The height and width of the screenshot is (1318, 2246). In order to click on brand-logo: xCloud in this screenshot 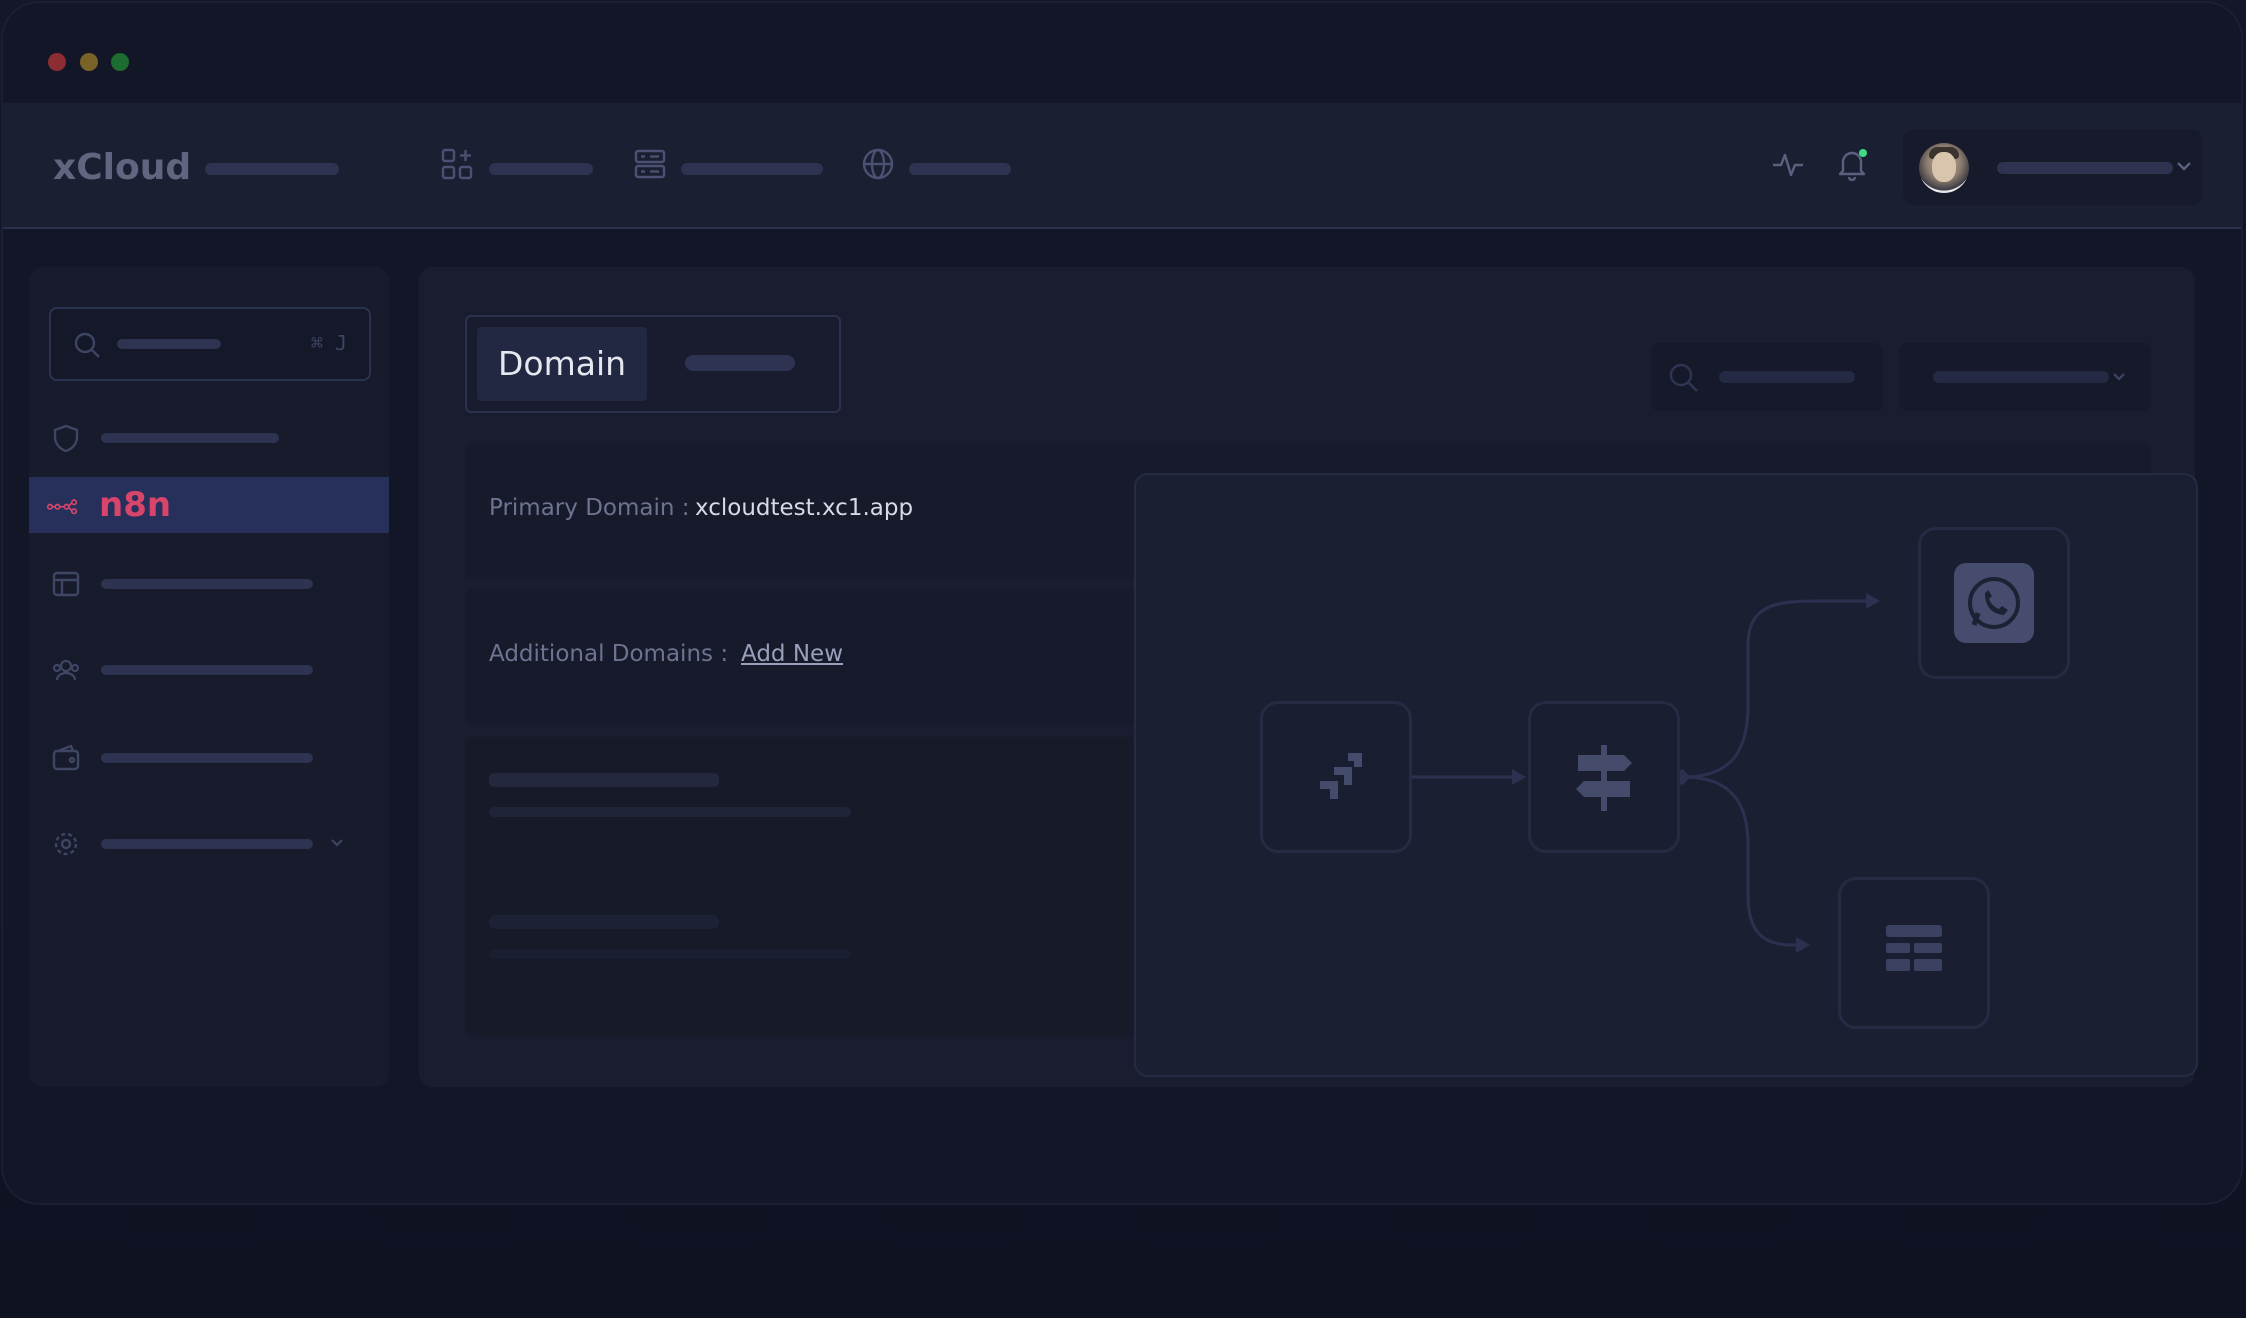, I will do `click(122, 167)`.